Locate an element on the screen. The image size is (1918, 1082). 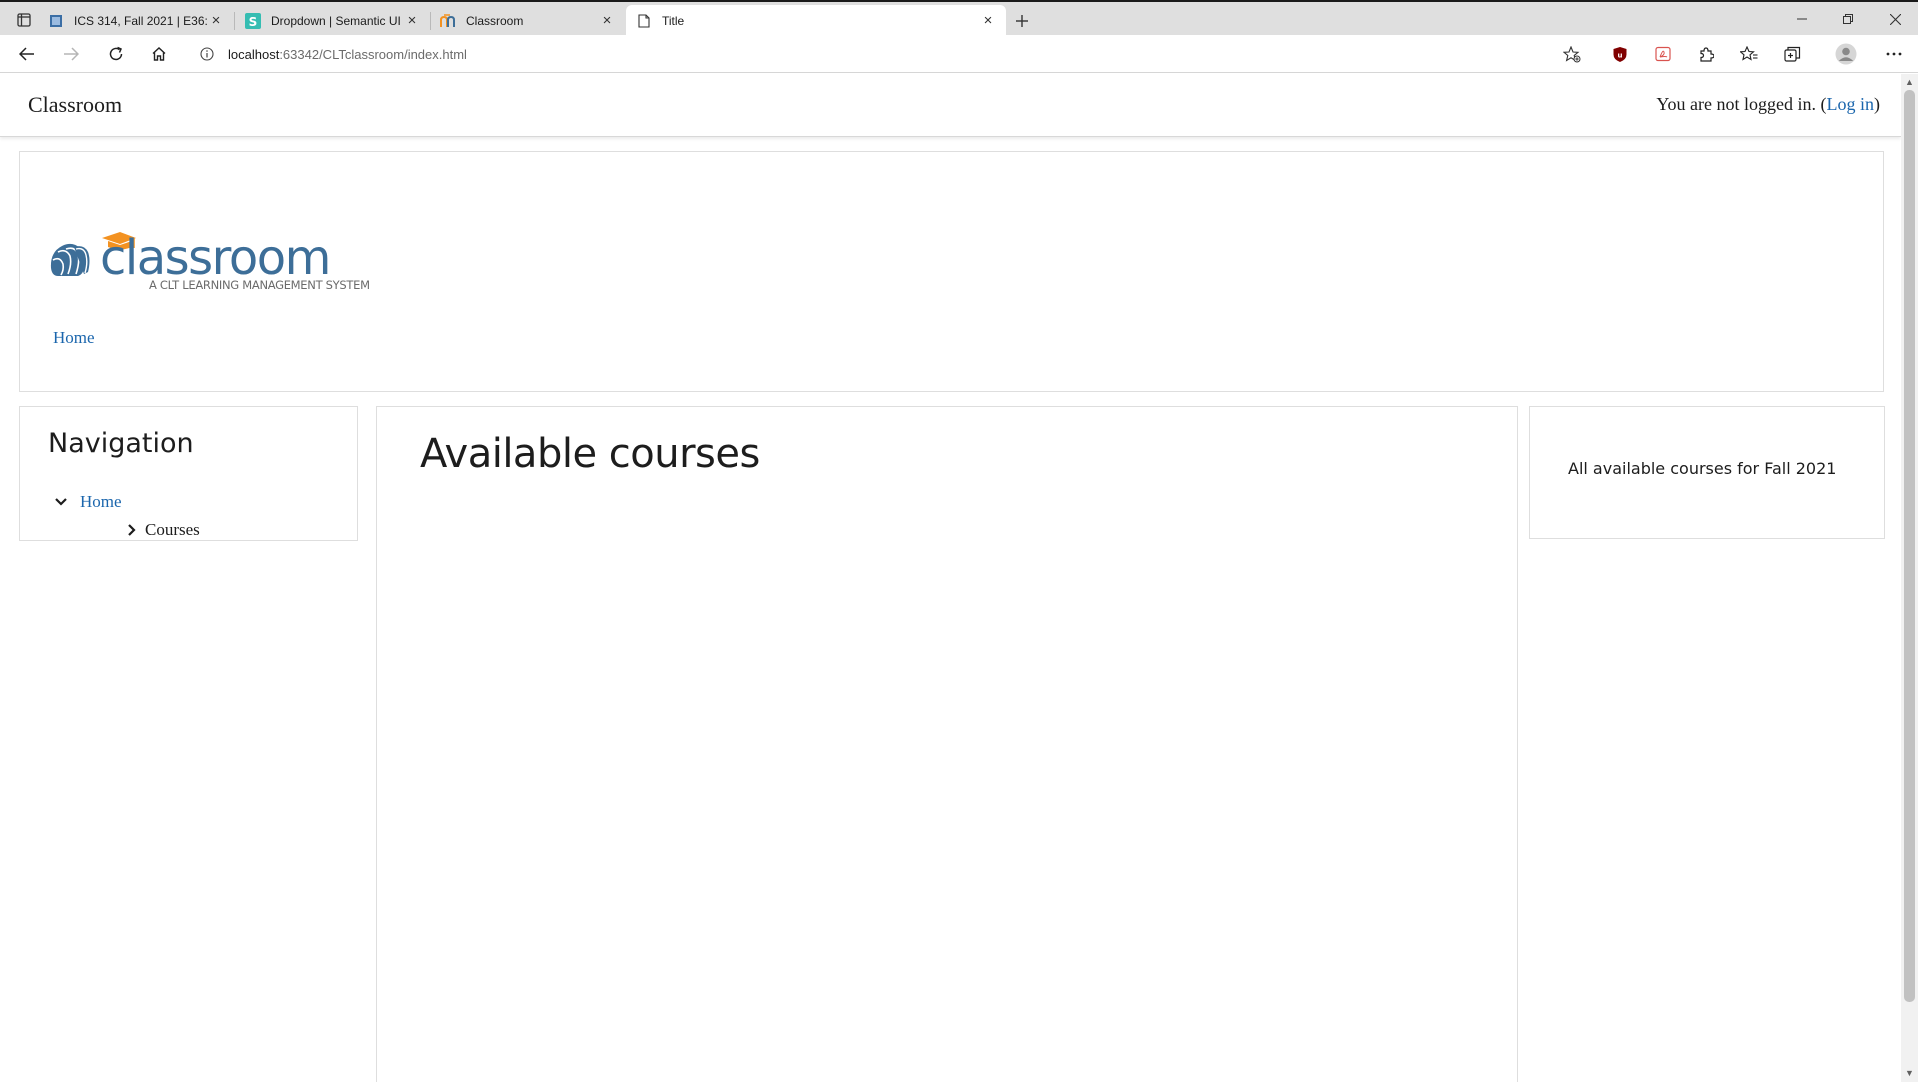
tab-title: Classroom is located at coordinates (495, 21).